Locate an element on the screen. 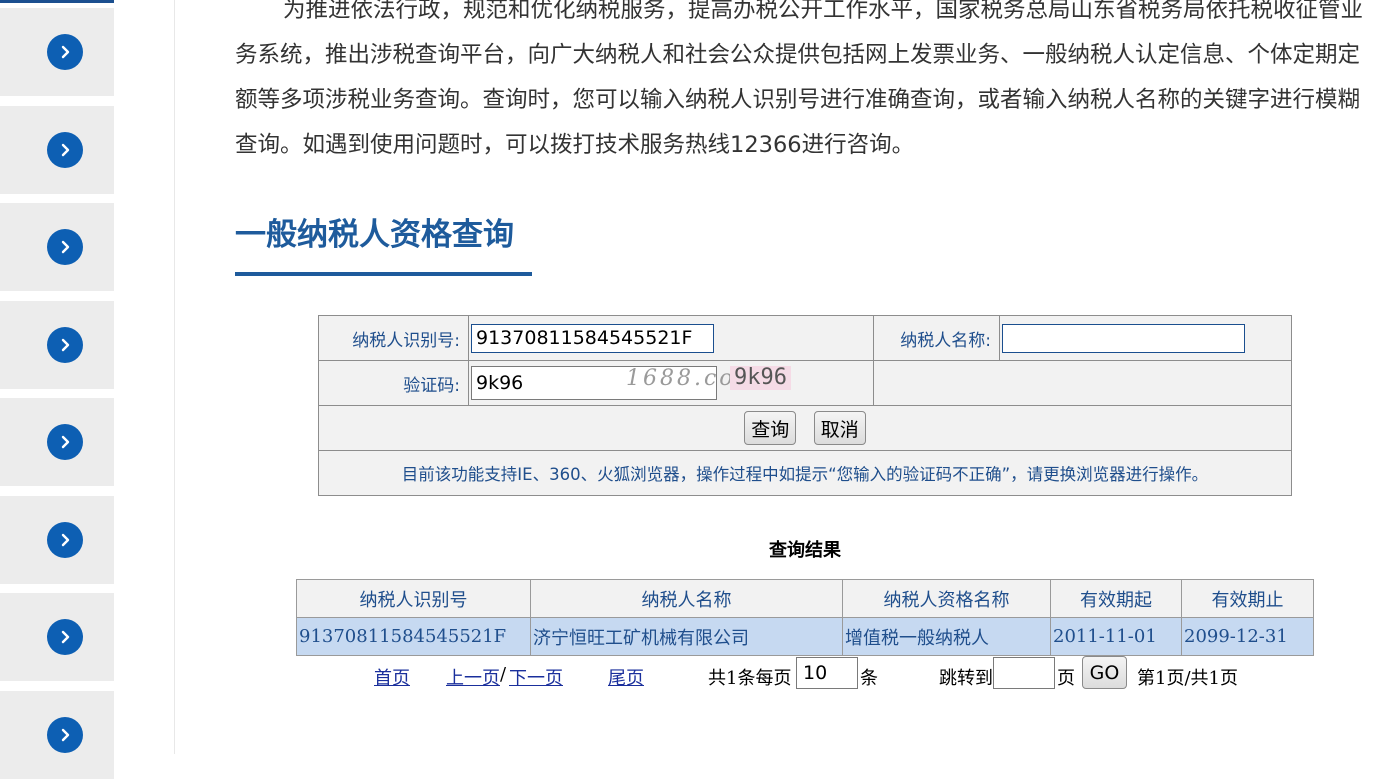 The height and width of the screenshot is (779, 1392). next-page-link: 下一页 is located at coordinates (536, 677).